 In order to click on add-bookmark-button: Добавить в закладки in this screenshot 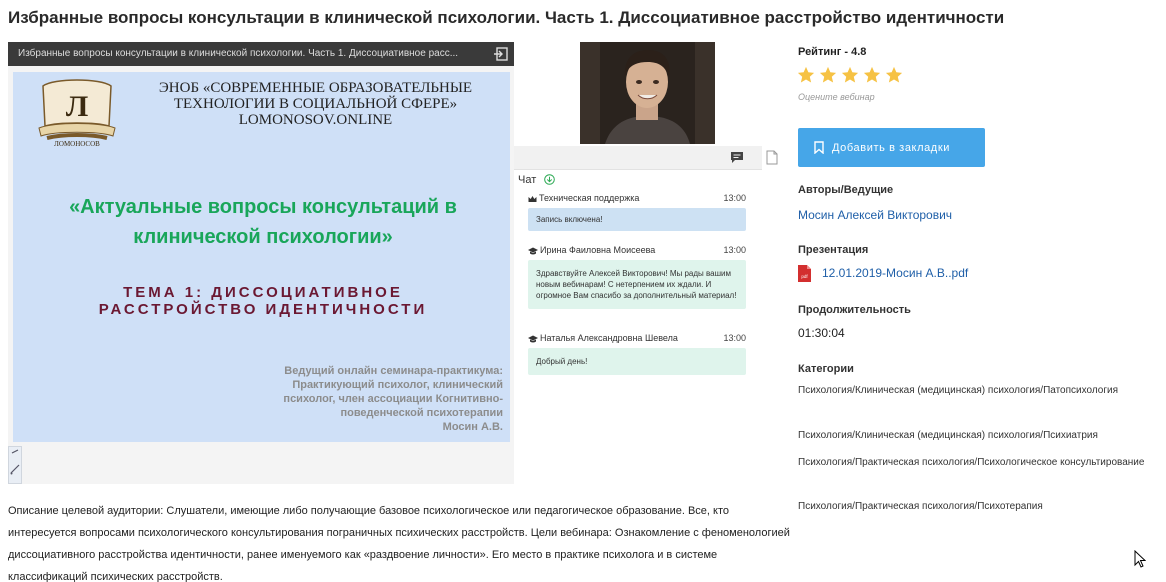, I will do `click(891, 147)`.